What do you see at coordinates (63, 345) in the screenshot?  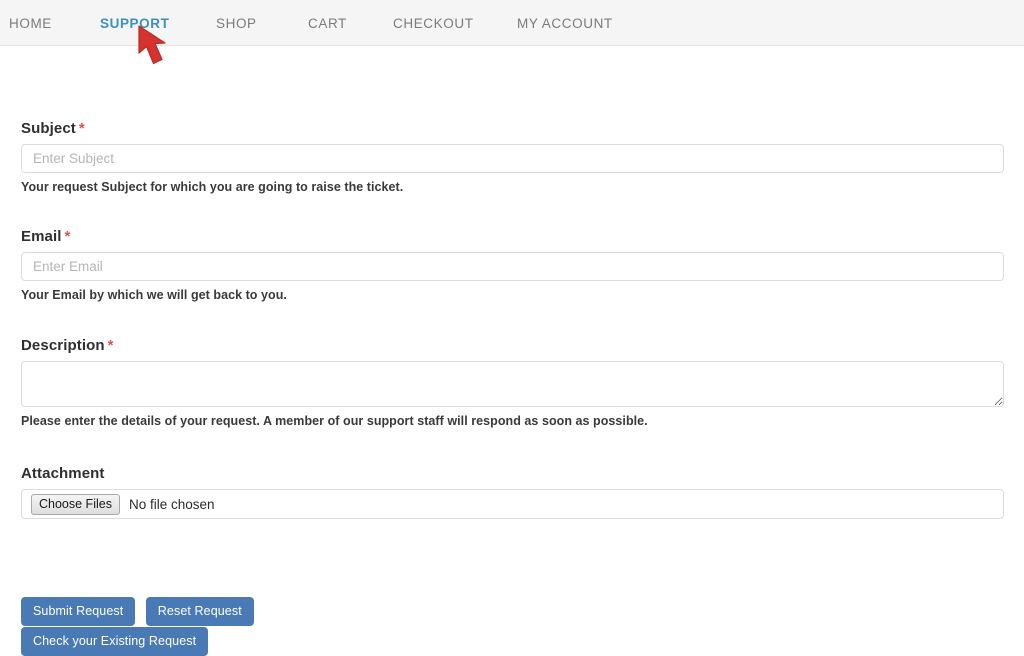 I see `description-label-text: Description` at bounding box center [63, 345].